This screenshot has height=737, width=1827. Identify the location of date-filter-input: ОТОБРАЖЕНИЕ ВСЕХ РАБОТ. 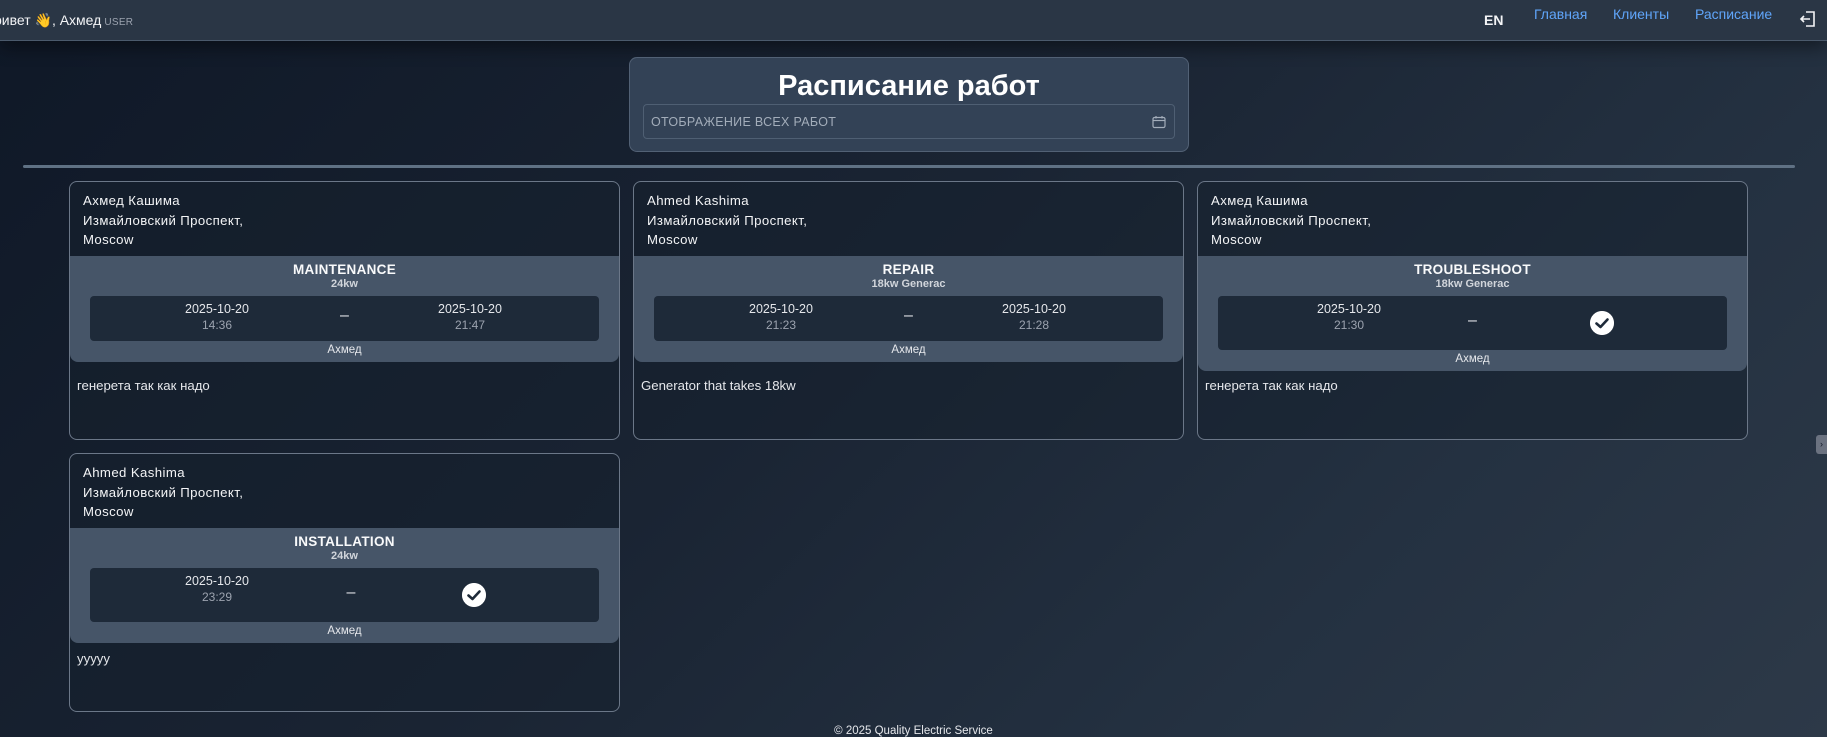
(909, 121).